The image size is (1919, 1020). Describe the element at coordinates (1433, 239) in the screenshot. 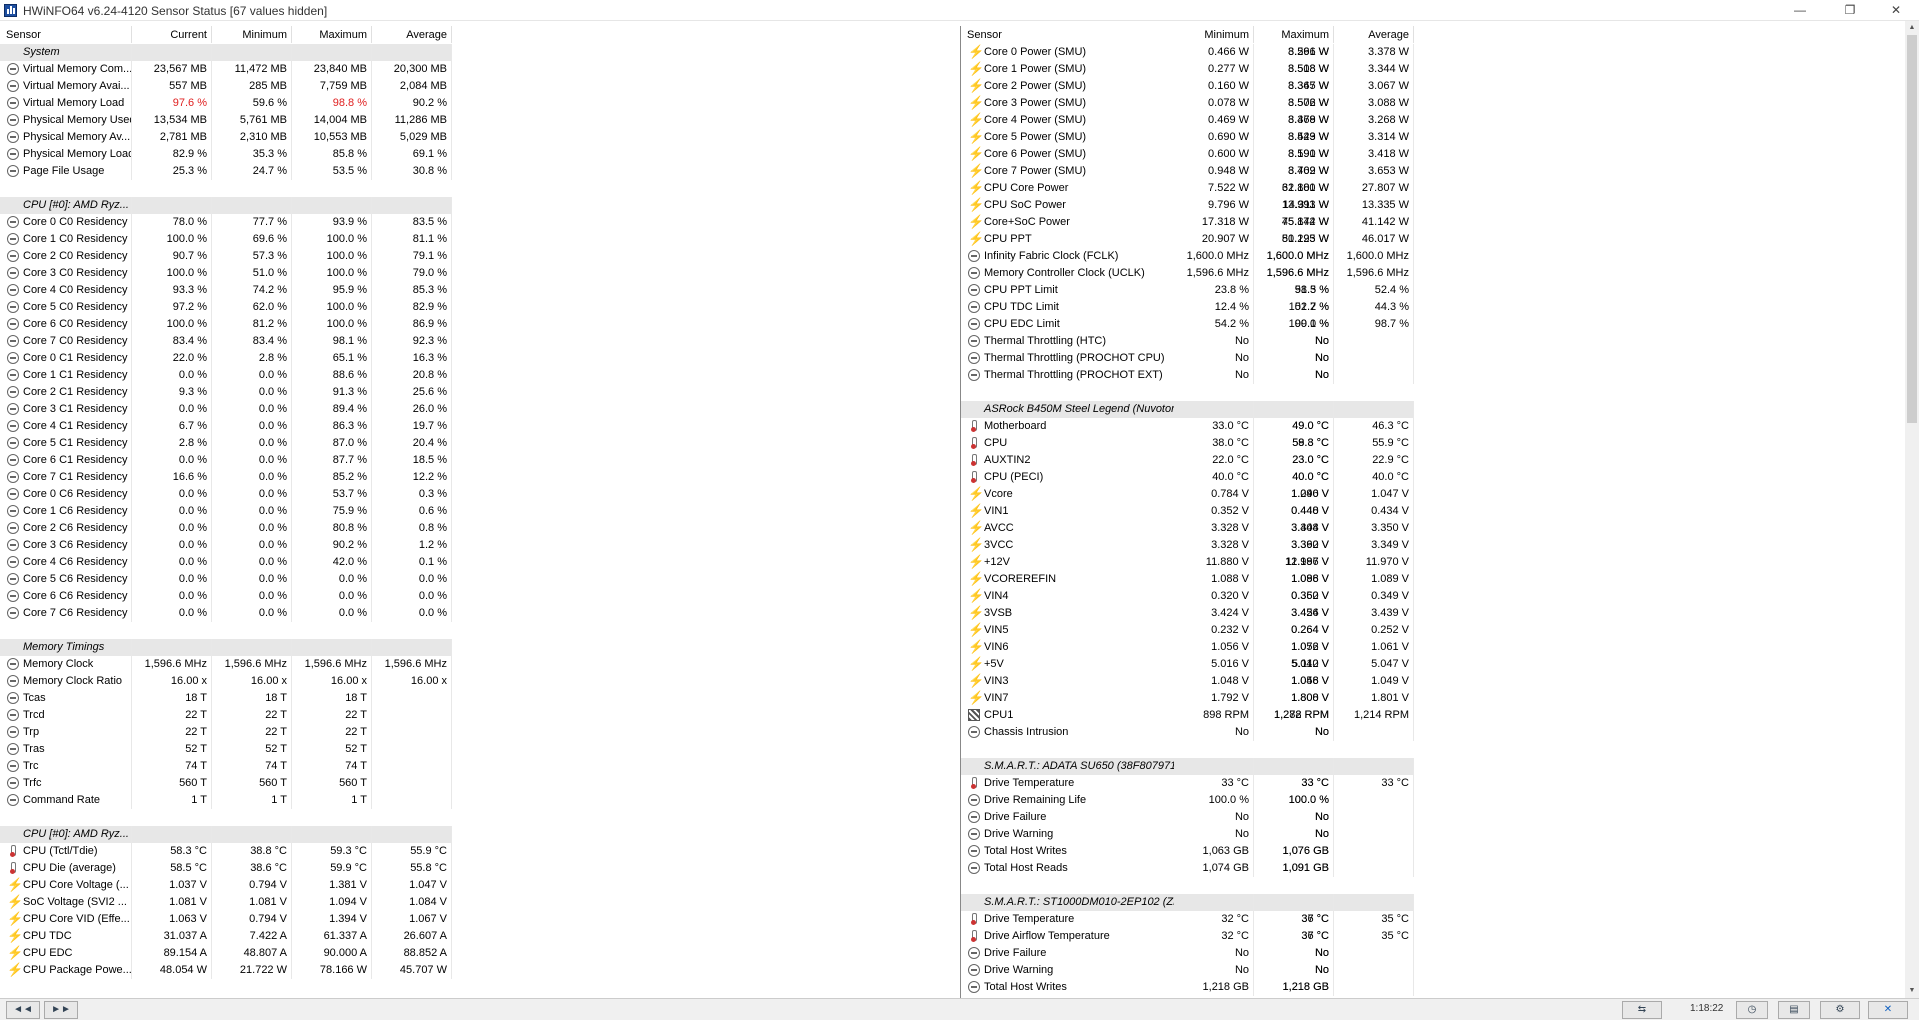

I see `sensor-row: ⚡ CPU PPT 51.293 W 20.907 W 80.125 W 46.017 W` at that location.